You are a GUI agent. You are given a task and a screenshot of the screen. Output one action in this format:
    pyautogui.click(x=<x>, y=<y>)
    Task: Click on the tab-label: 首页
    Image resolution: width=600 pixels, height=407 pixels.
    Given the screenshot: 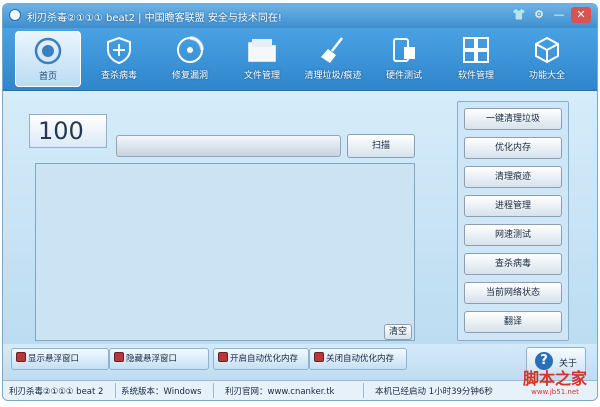 What is the action you would take?
    pyautogui.click(x=47, y=77)
    